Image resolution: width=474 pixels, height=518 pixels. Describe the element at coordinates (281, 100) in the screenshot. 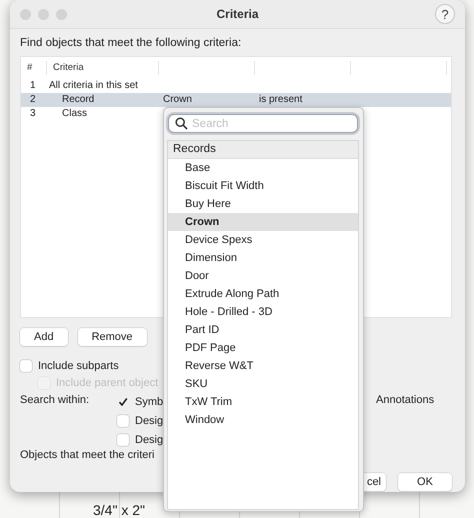

I see `table-cell-text: is present` at that location.